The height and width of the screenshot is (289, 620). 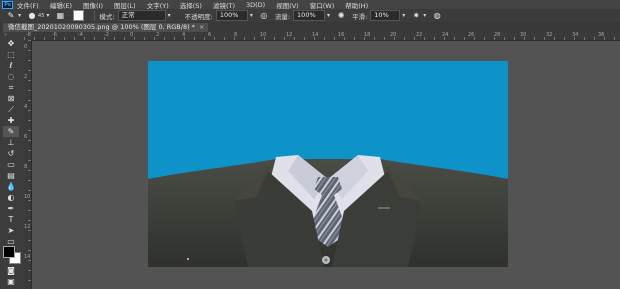 What do you see at coordinates (11, 43) in the screenshot?
I see `move-icon: ✥` at bounding box center [11, 43].